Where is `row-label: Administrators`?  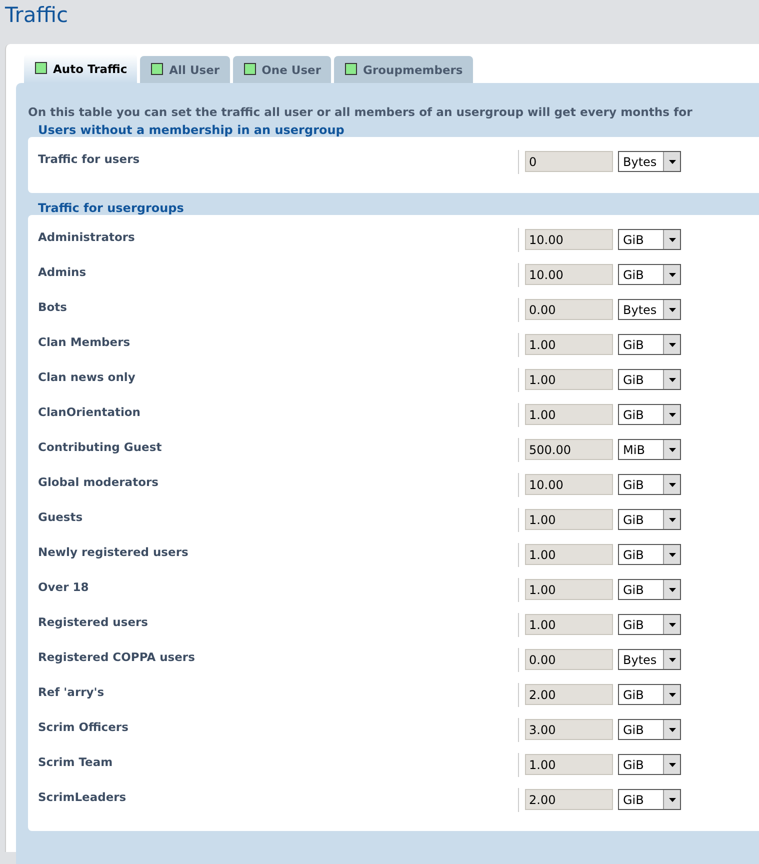
row-label: Administrators is located at coordinates (87, 237).